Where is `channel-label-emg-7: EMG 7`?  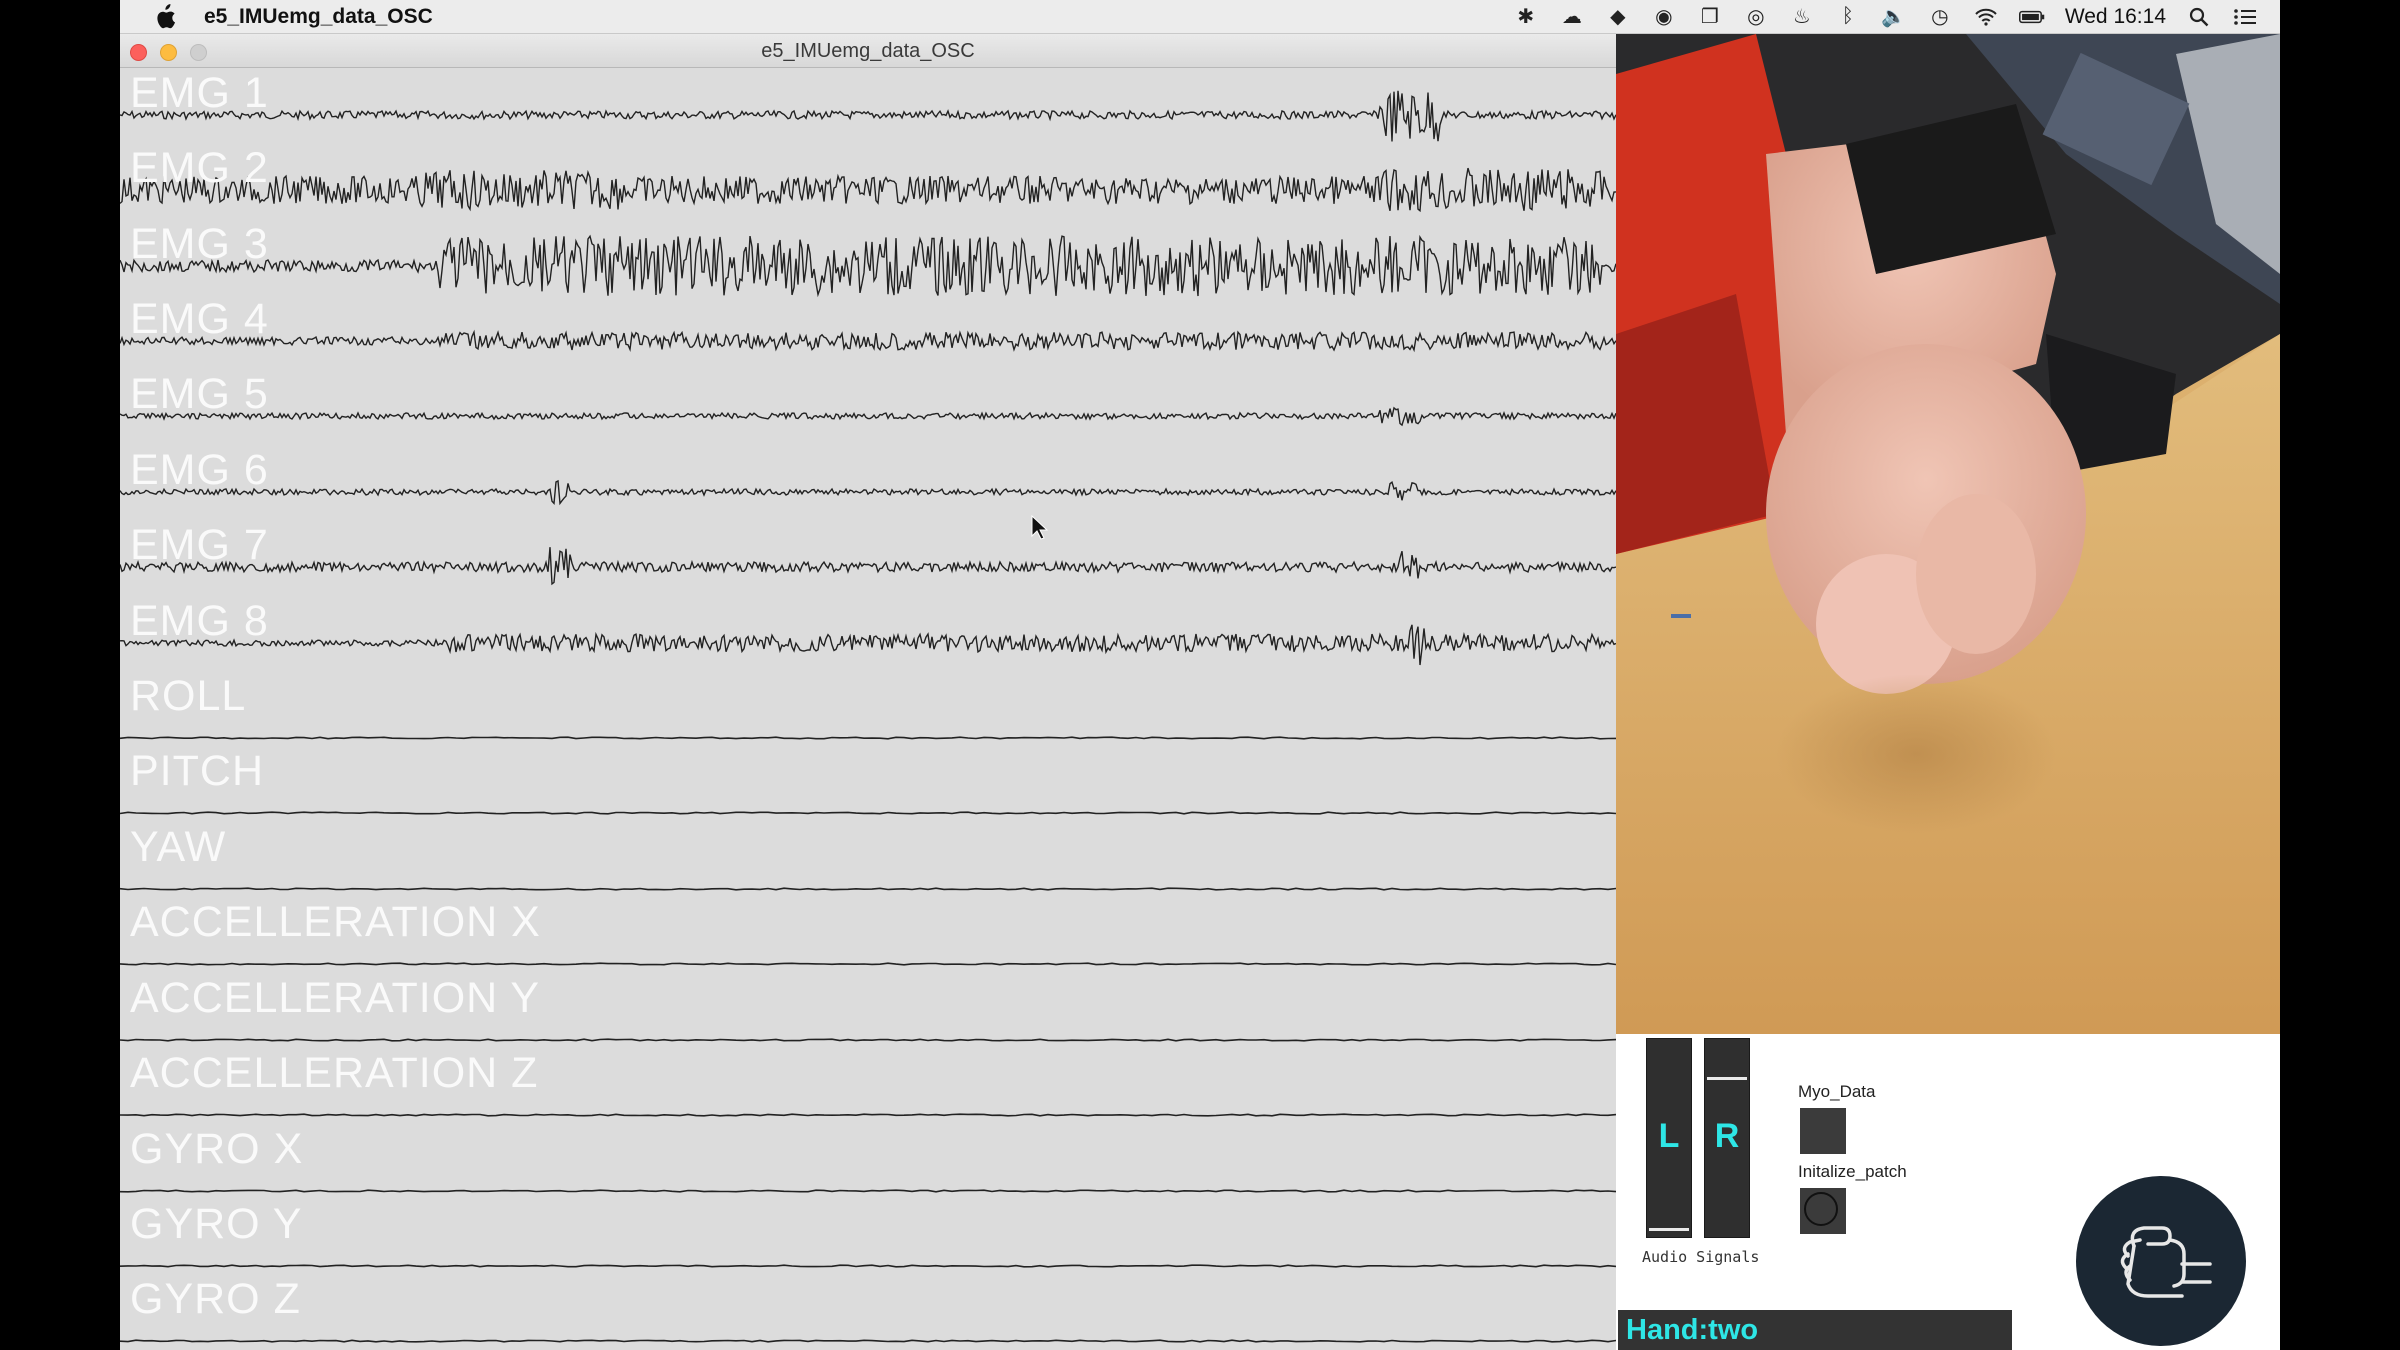
channel-label-emg-7: EMG 7 is located at coordinates (199, 545).